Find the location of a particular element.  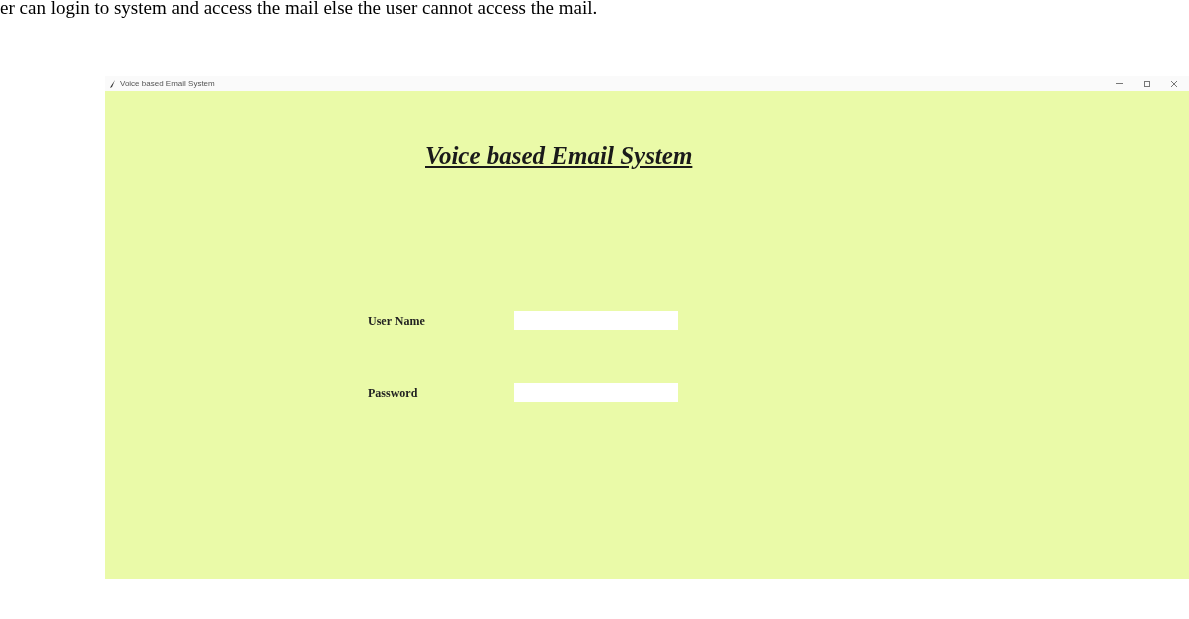

field-label: Password is located at coordinates (393, 393).